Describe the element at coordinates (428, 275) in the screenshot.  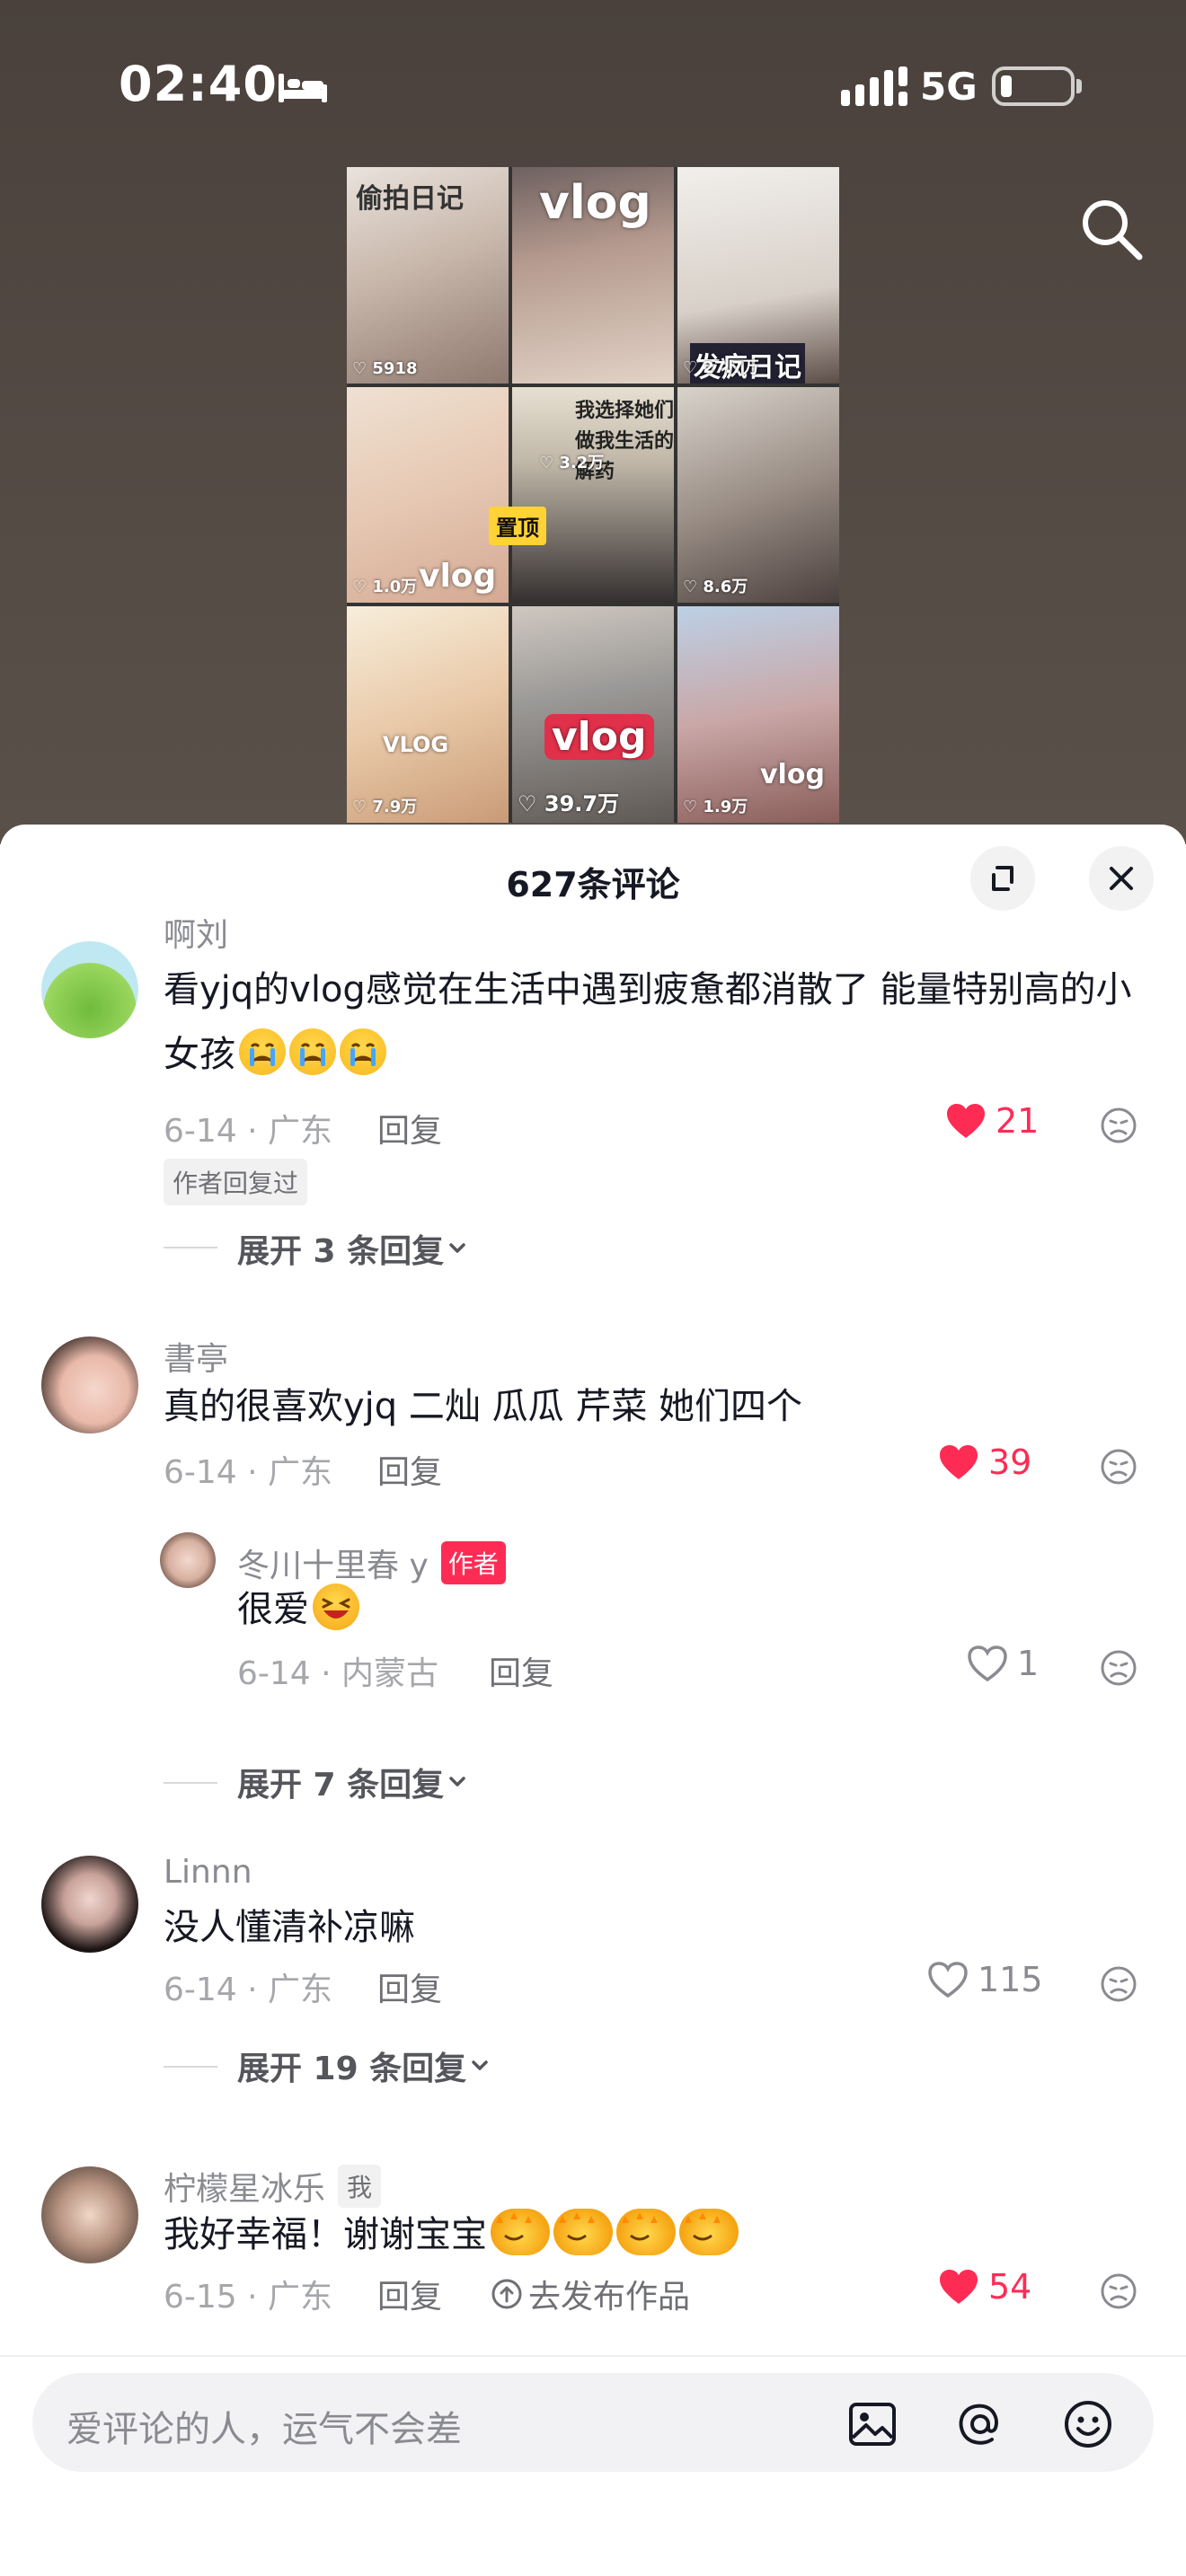
I see `video-thumb: 偷拍日记 ♡ 5918` at that location.